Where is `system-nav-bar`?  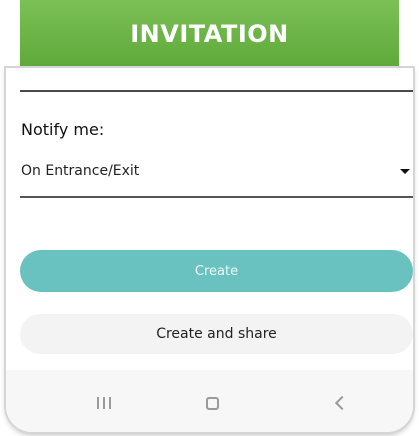 system-nav-bar is located at coordinates (209, 401).